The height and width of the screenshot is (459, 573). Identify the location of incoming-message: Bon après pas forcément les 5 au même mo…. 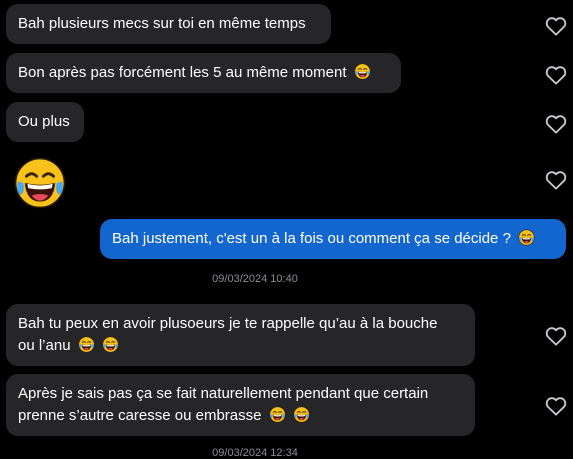
(203, 73).